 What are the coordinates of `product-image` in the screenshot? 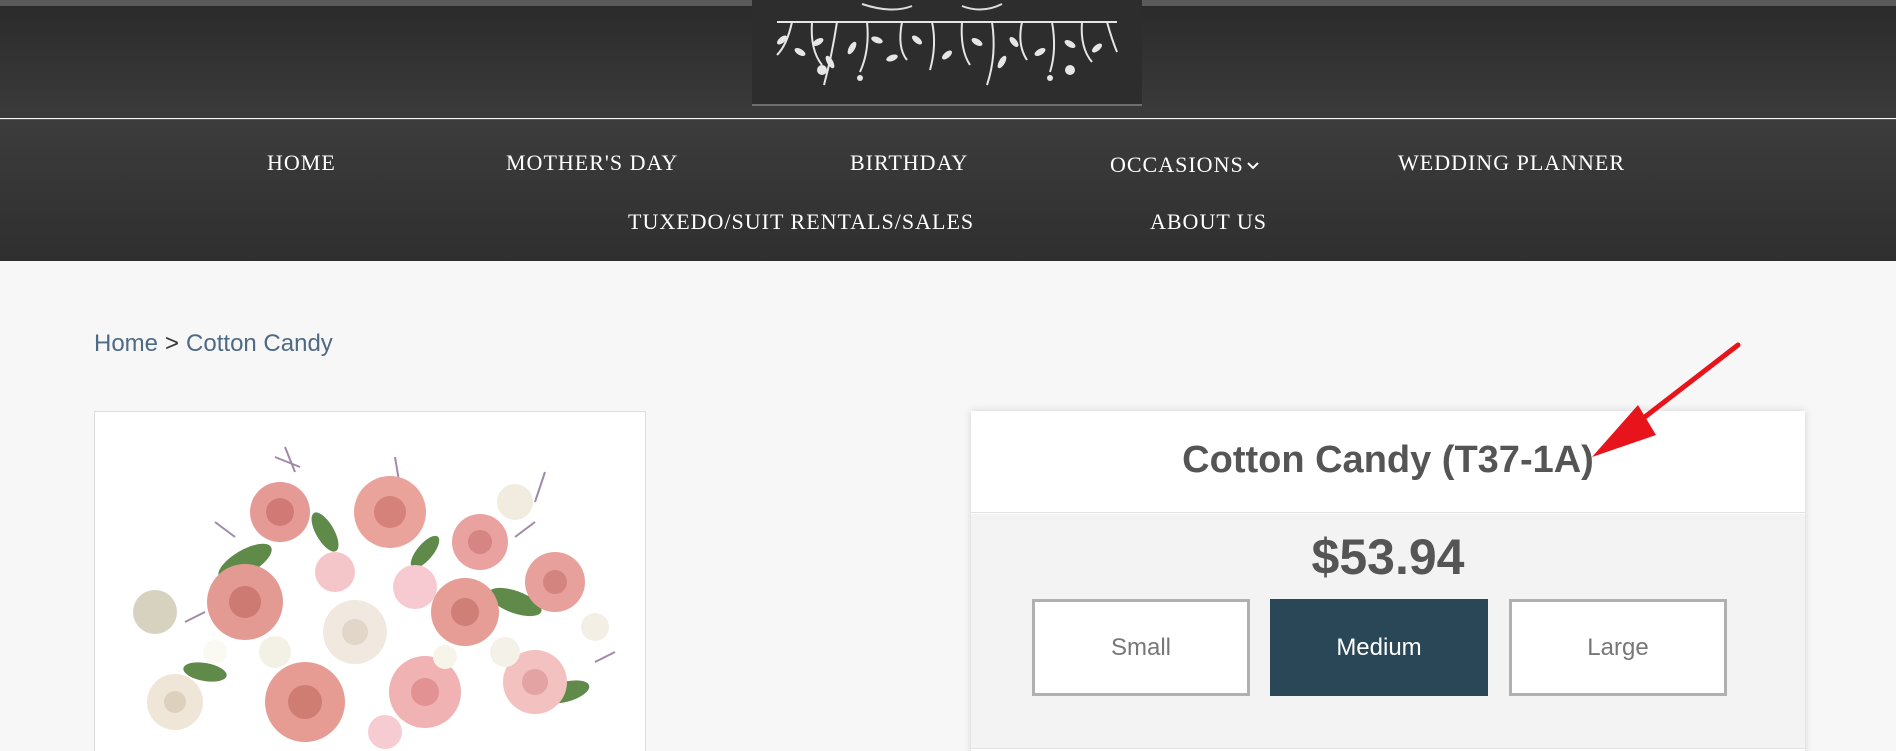 It's located at (370, 581).